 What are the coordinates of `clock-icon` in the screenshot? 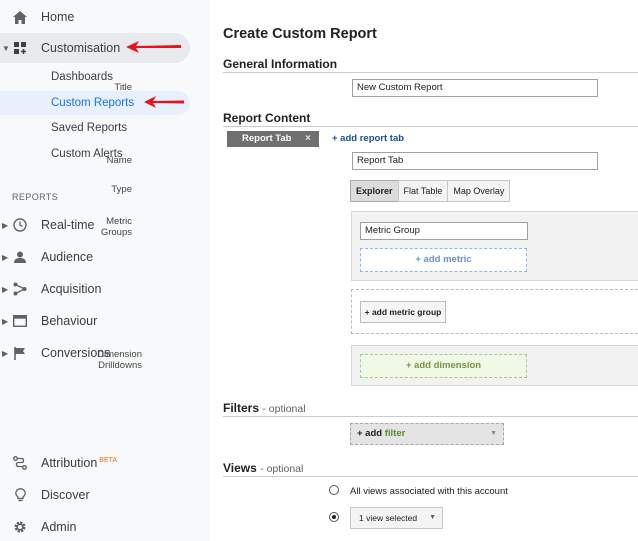 It's located at (20, 225).